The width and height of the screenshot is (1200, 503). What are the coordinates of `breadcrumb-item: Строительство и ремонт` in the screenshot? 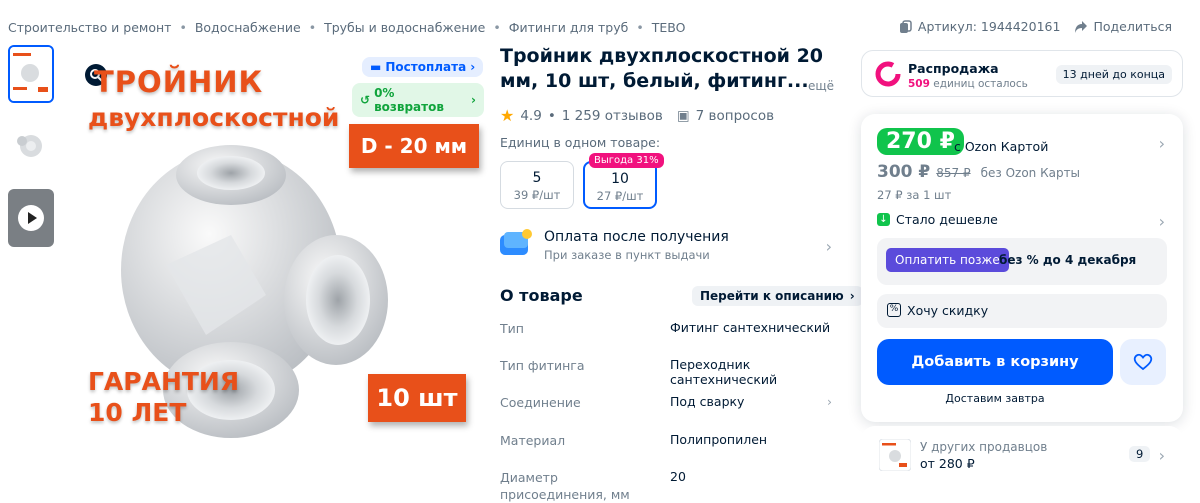 It's located at (89, 27).